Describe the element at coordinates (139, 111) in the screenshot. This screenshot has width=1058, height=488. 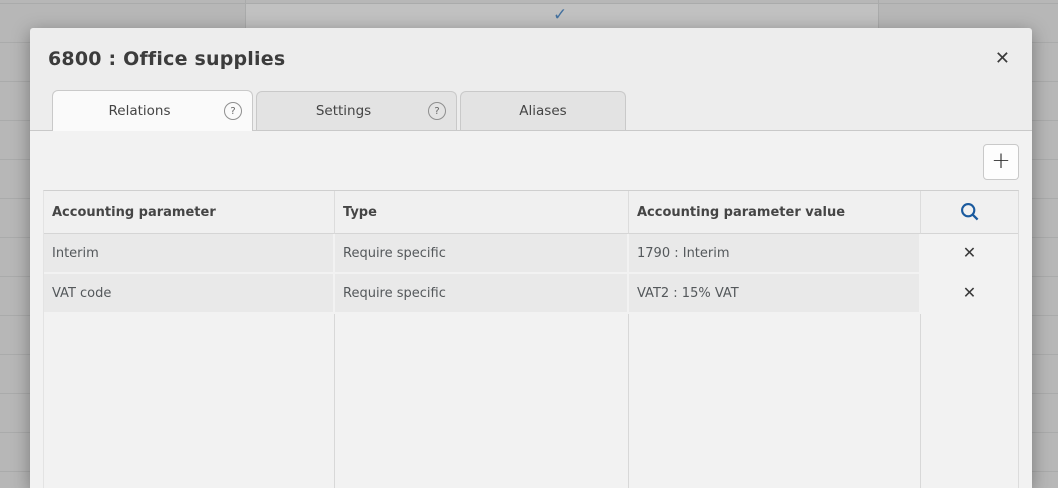
I see `tab-relations-label: Relations` at that location.